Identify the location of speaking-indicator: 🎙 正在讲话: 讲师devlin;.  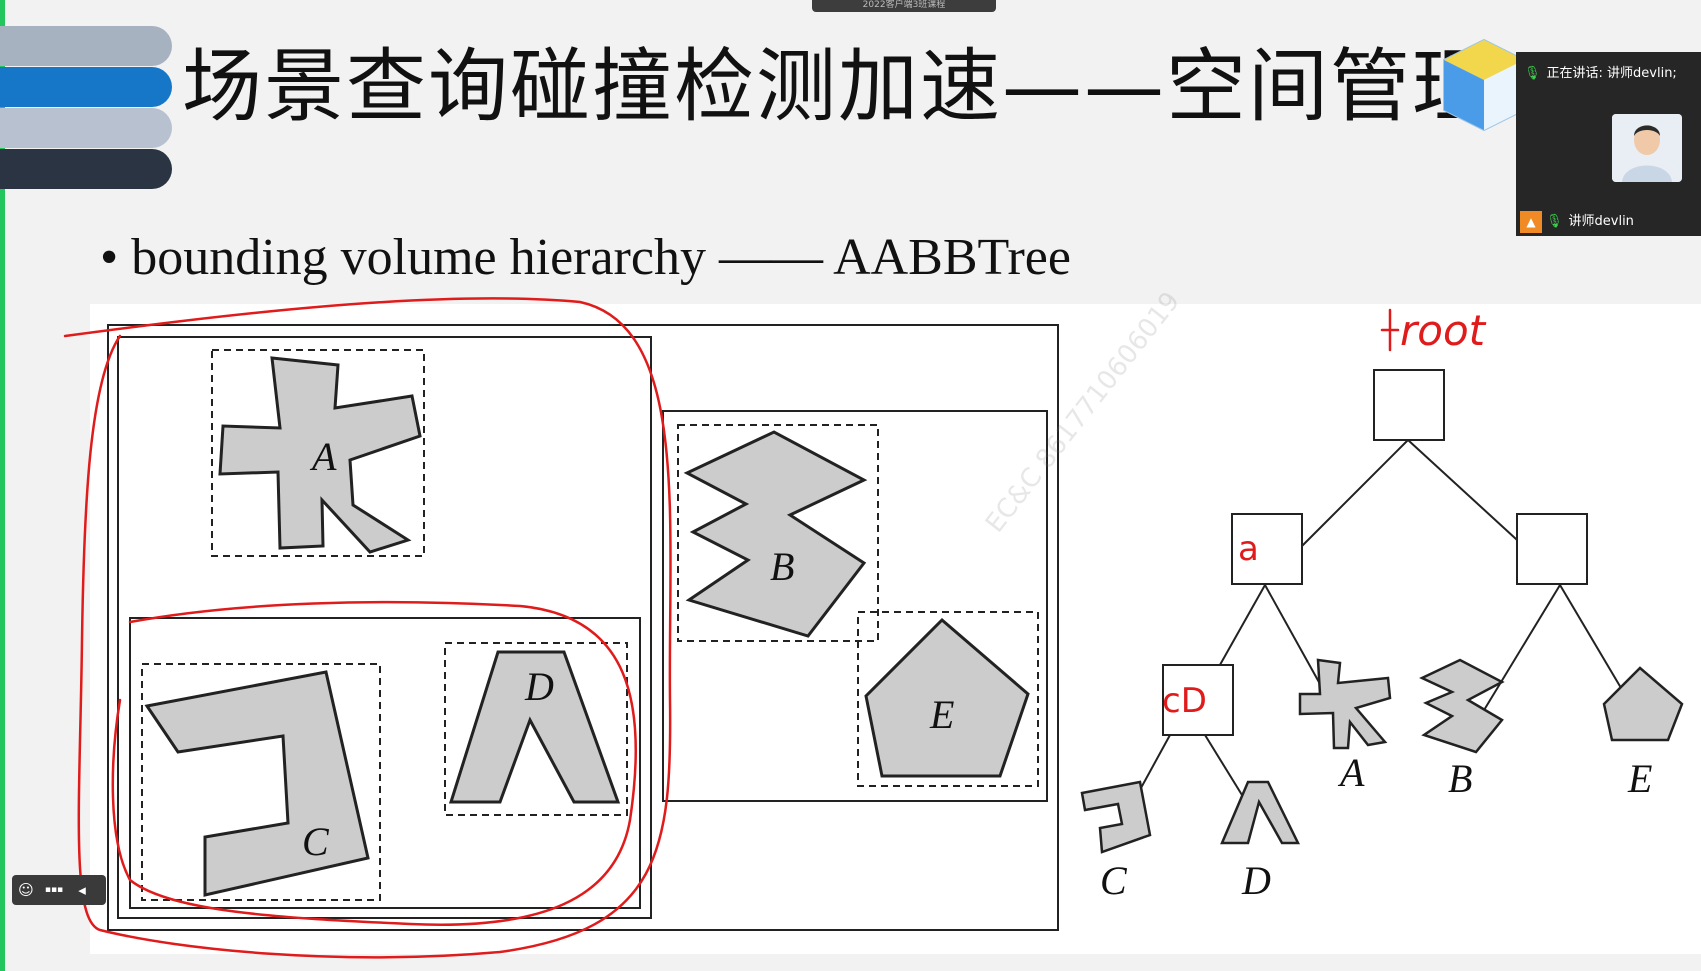
(1600, 71).